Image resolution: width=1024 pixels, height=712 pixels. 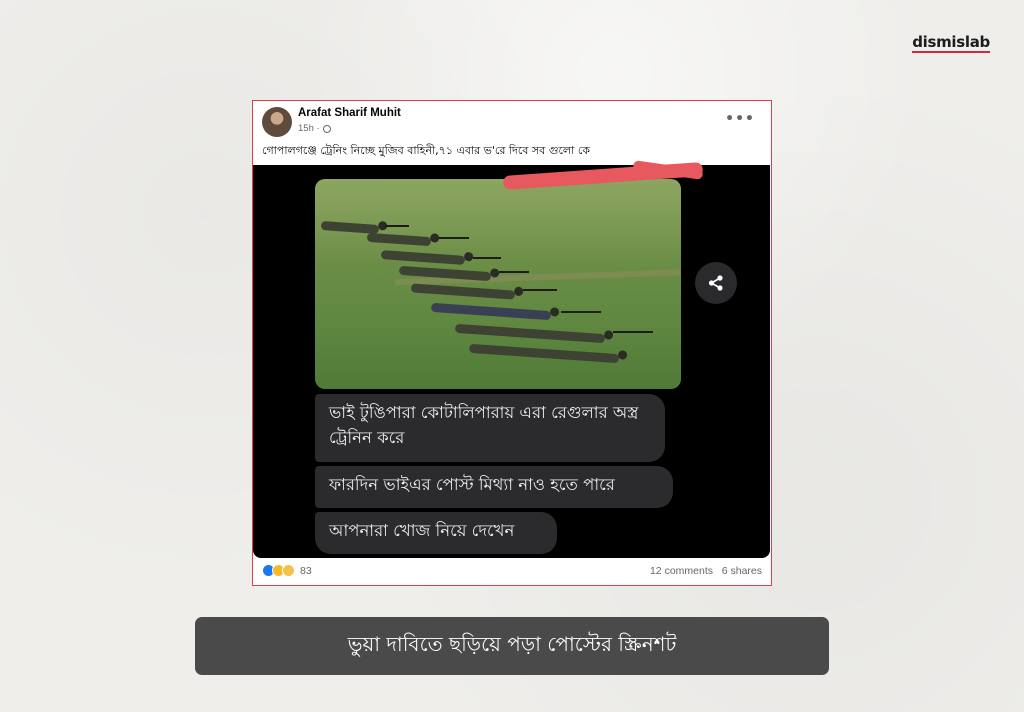 I want to click on author-name: Arafat Sharif Muhit, so click(x=349, y=113).